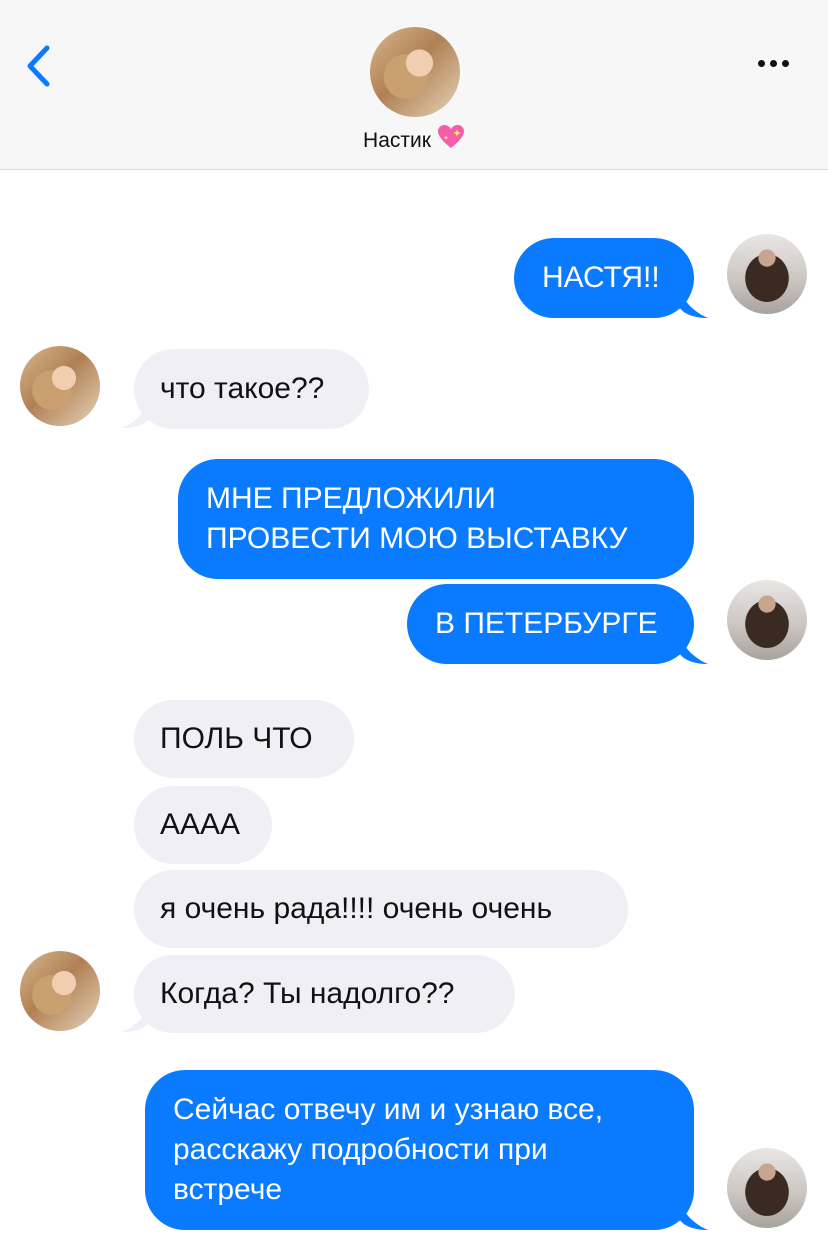  I want to click on message-bubble-incoming: АААА, so click(203, 825).